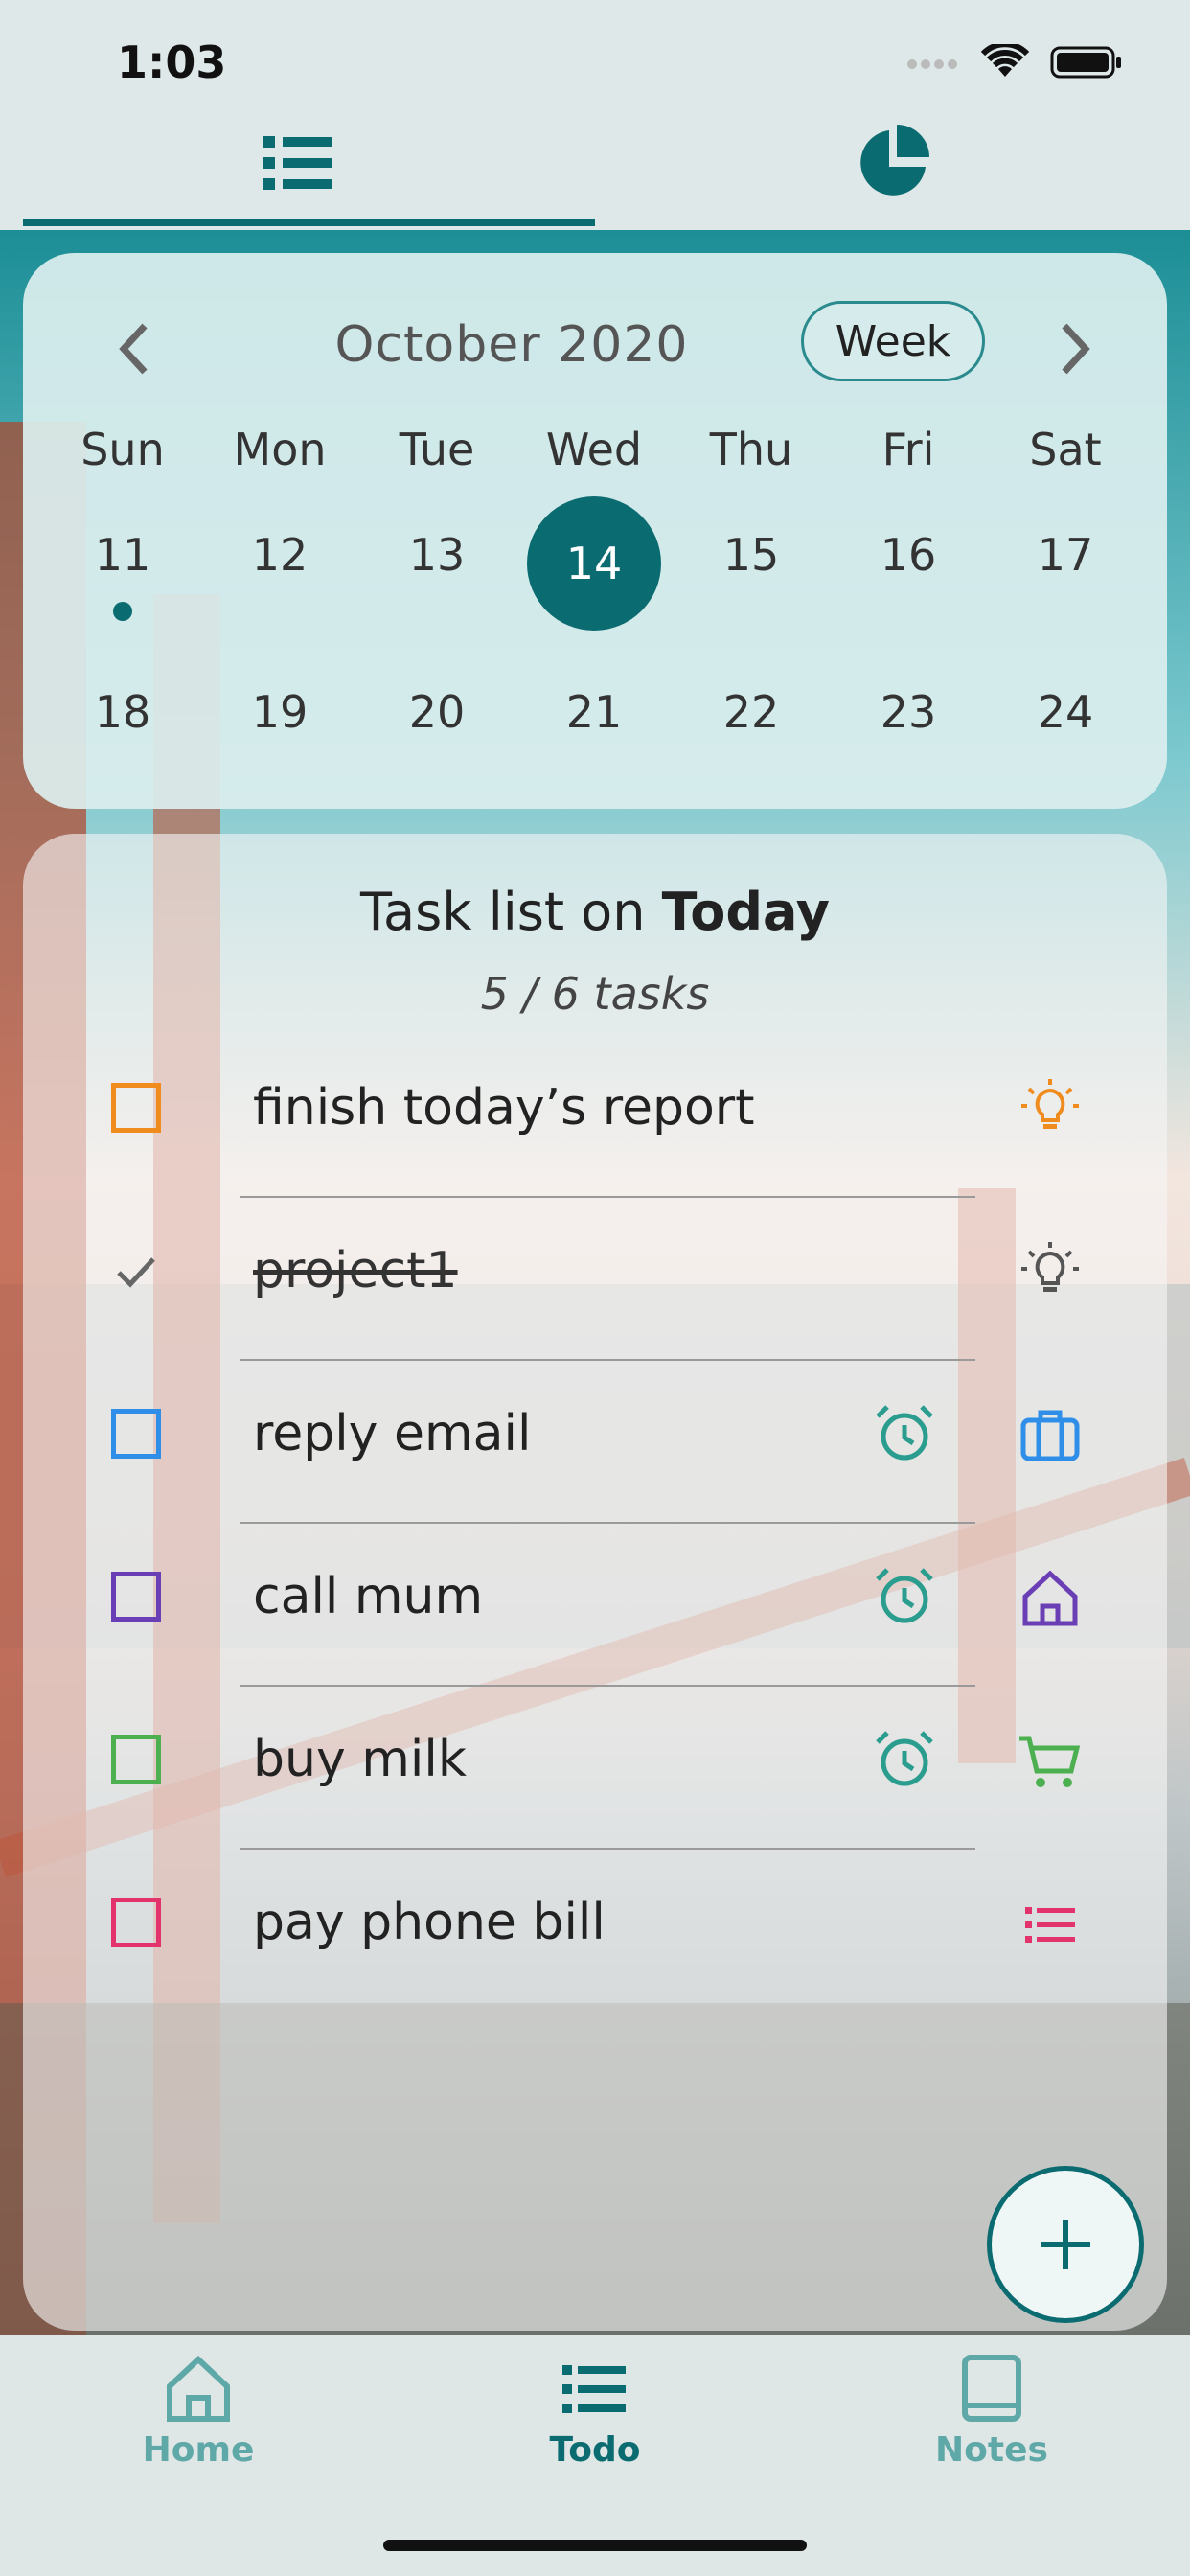 The width and height of the screenshot is (1190, 2576). I want to click on home-indicator, so click(595, 2545).